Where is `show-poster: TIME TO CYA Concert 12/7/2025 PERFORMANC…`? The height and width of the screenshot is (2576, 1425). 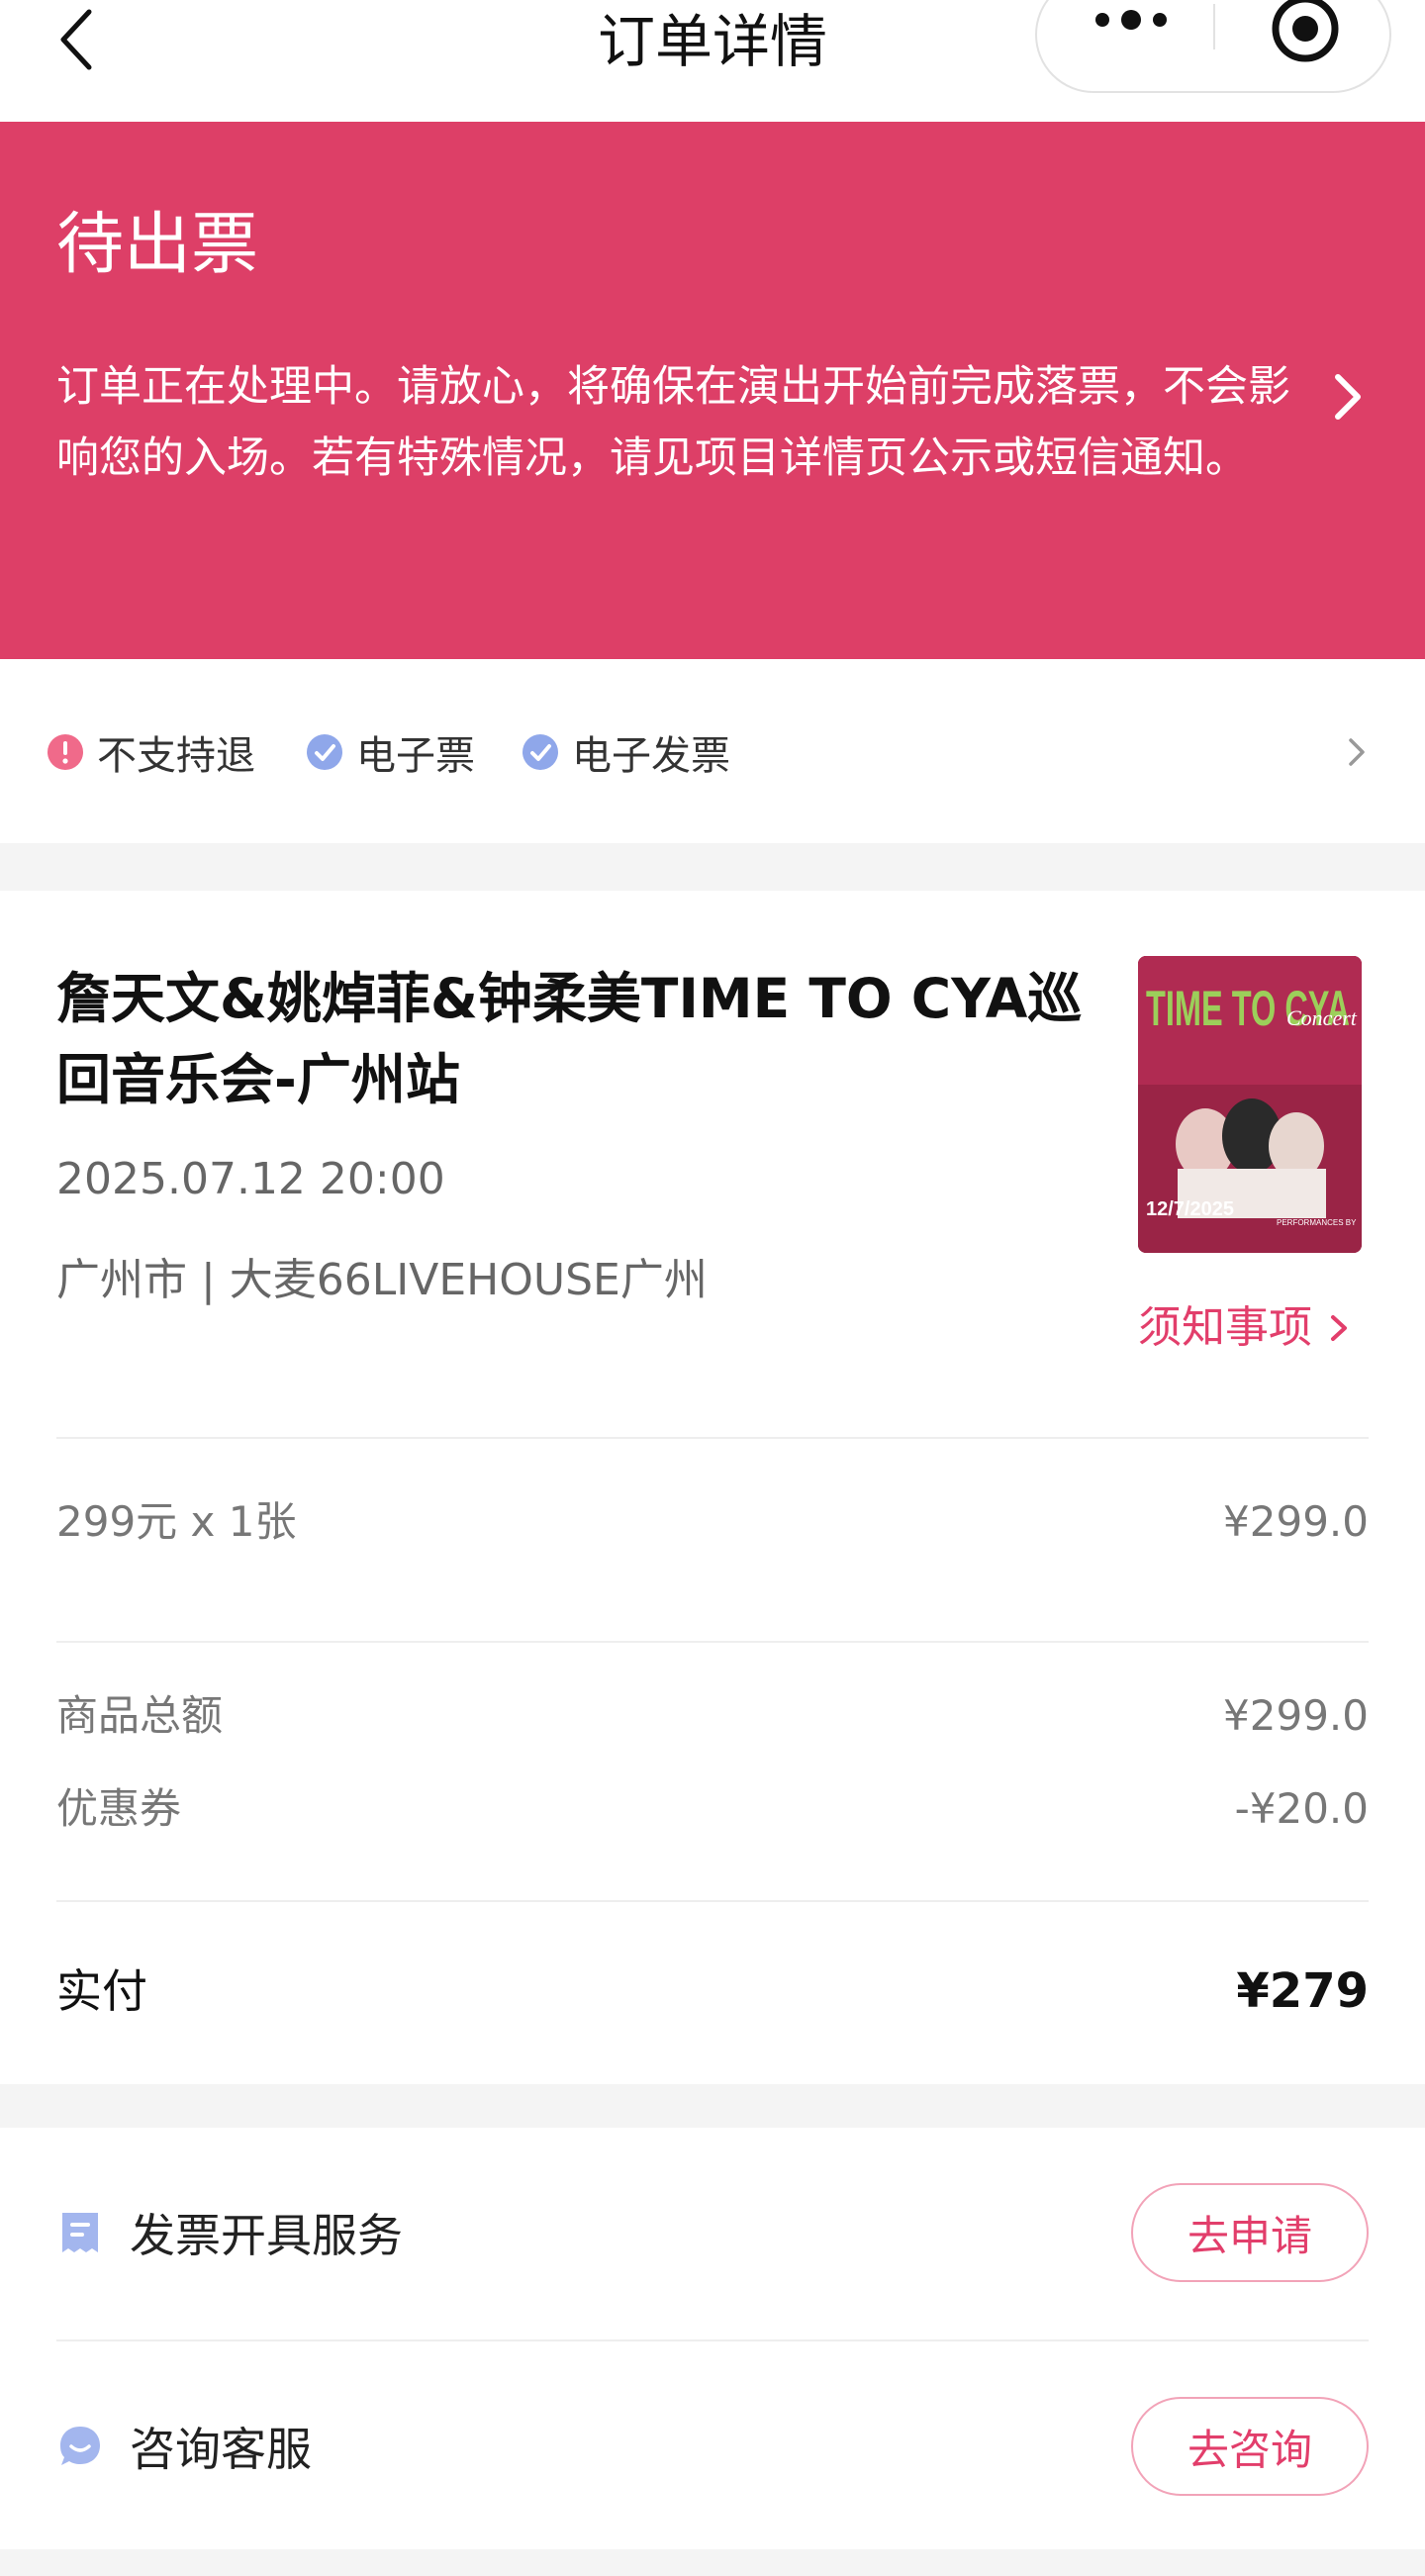 show-poster: TIME TO CYA Concert 12/7/2025 PERFORMANC… is located at coordinates (1250, 1104).